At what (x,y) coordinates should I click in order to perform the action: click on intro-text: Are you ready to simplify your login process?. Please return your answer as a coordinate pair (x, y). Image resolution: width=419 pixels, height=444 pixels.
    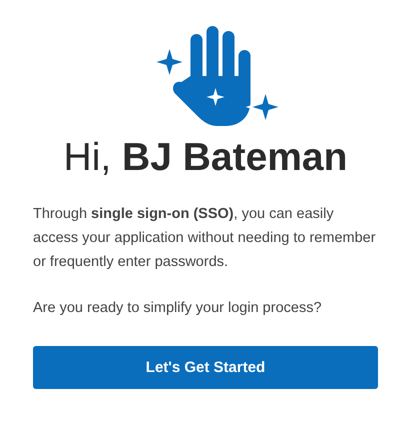
    Looking at the image, I should click on (178, 308).